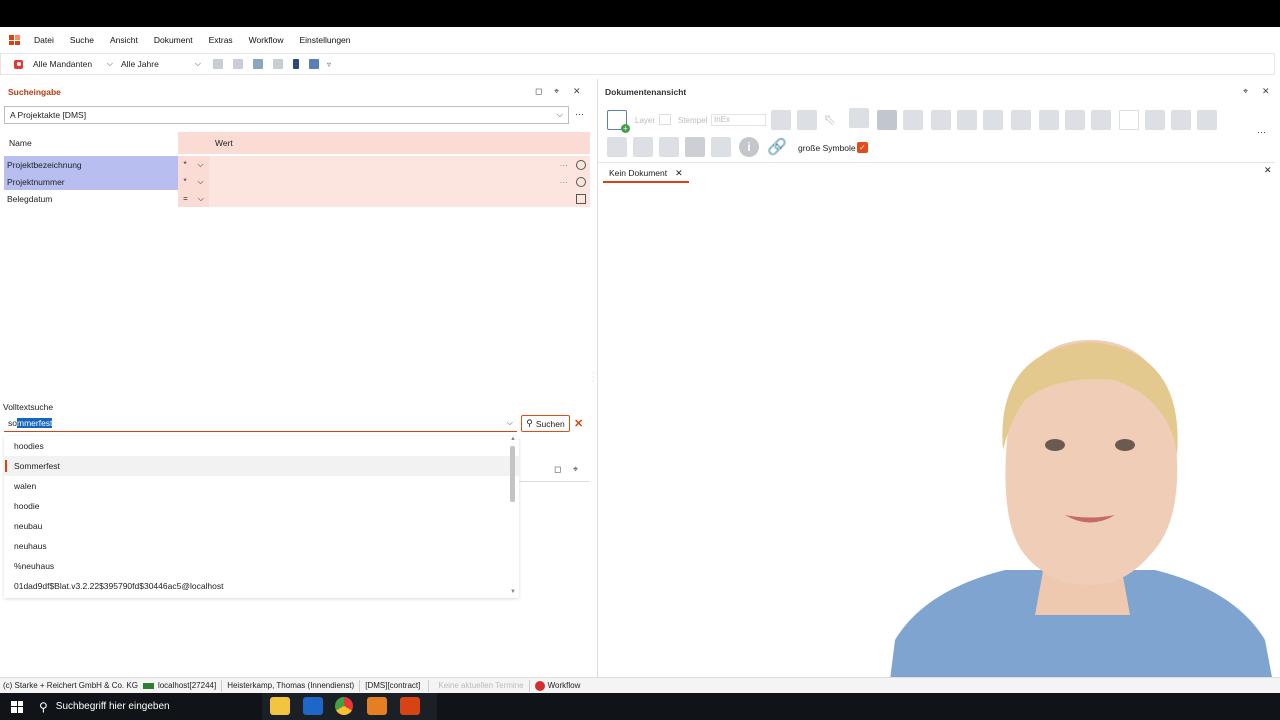 The height and width of the screenshot is (720, 1280). Describe the element at coordinates (1101, 120) in the screenshot. I see `add-user-icon` at that location.